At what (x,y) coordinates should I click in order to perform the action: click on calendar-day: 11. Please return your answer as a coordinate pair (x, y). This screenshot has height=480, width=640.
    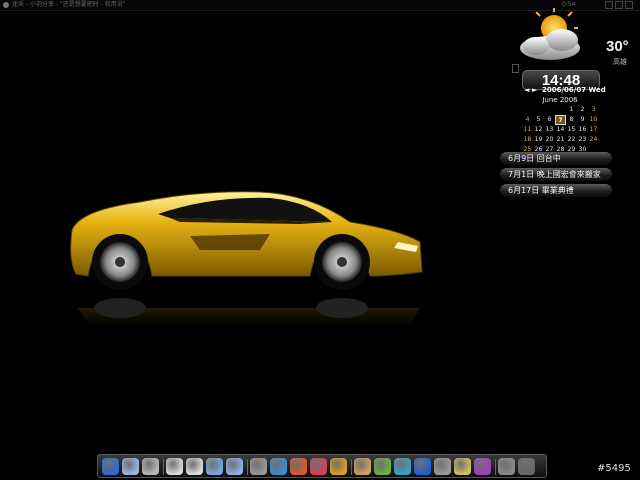
    Looking at the image, I should click on (527, 130).